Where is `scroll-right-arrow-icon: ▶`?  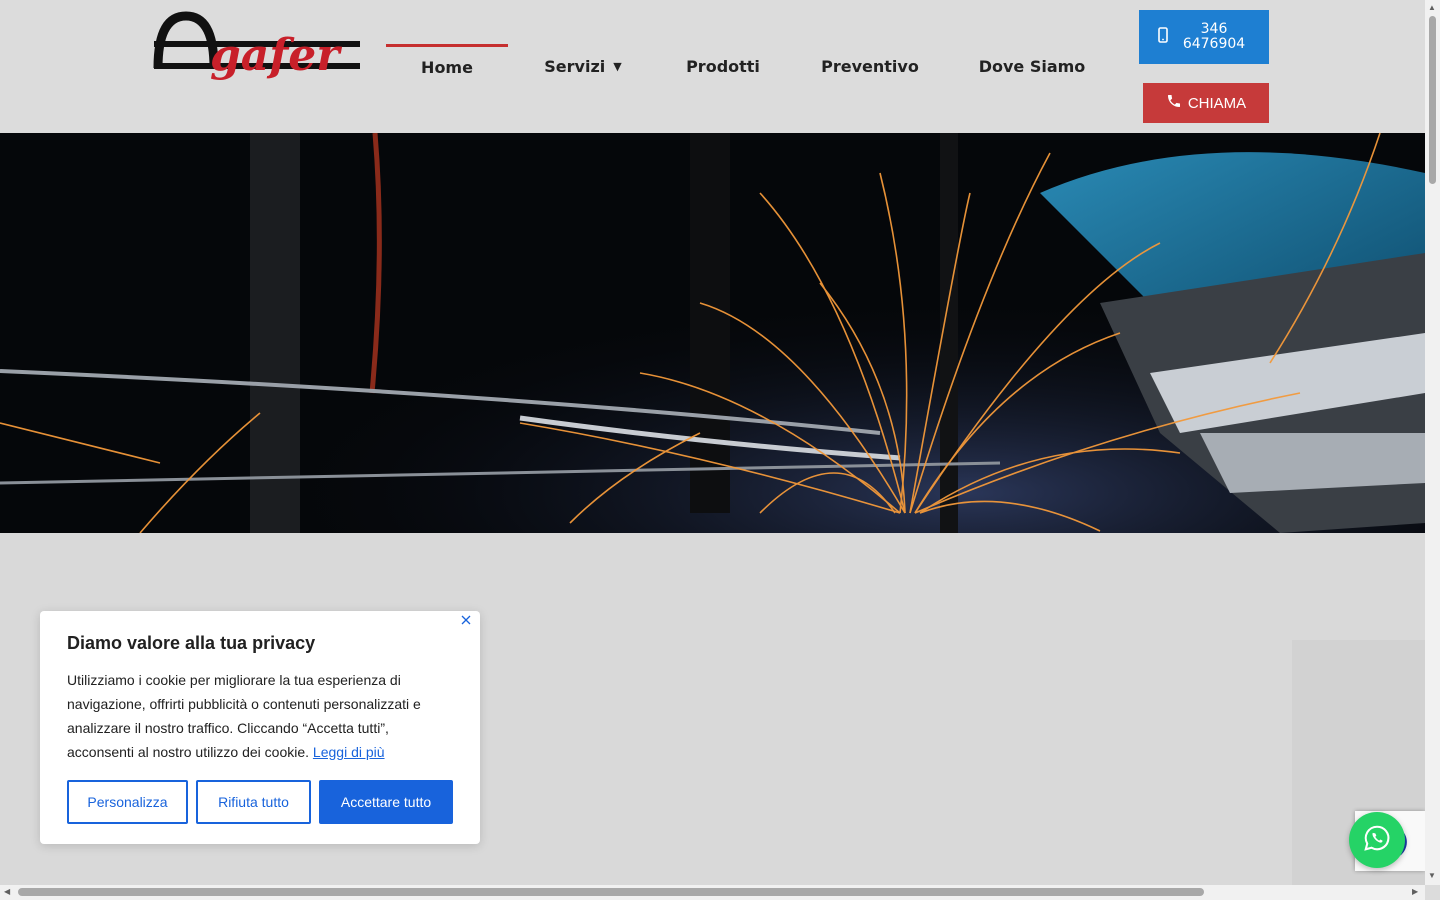
scroll-right-arrow-icon: ▶ is located at coordinates (1415, 892).